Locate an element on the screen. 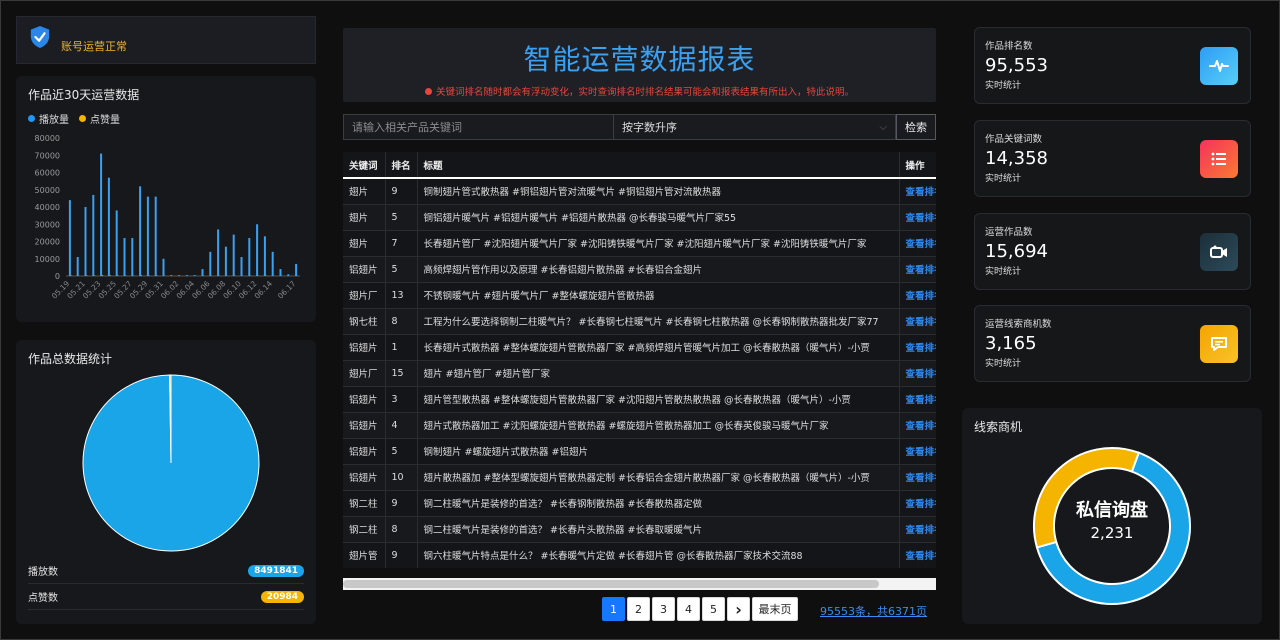  leads-card: 线索商机 私信询盘 2,231 is located at coordinates (1112, 516).